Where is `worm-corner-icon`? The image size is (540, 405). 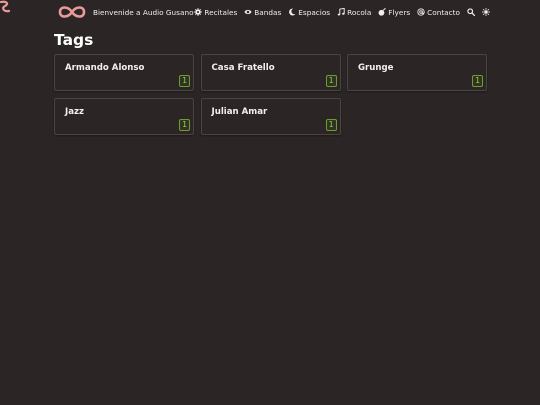
worm-corner-icon is located at coordinates (5, 6).